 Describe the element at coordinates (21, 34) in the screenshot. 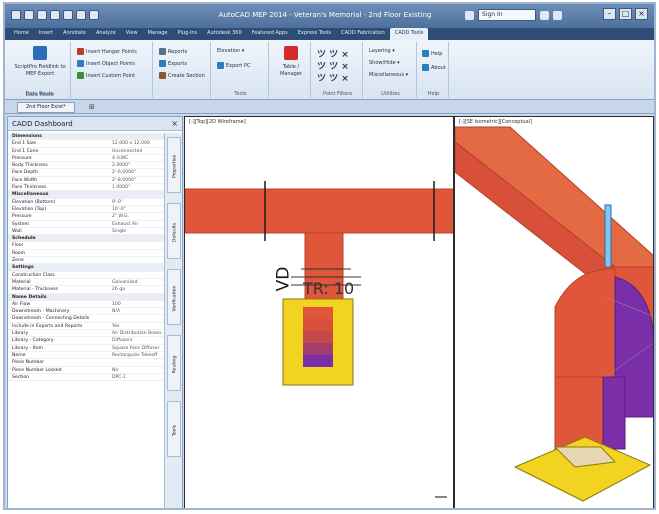

I see `ribbon-tab: Home` at that location.